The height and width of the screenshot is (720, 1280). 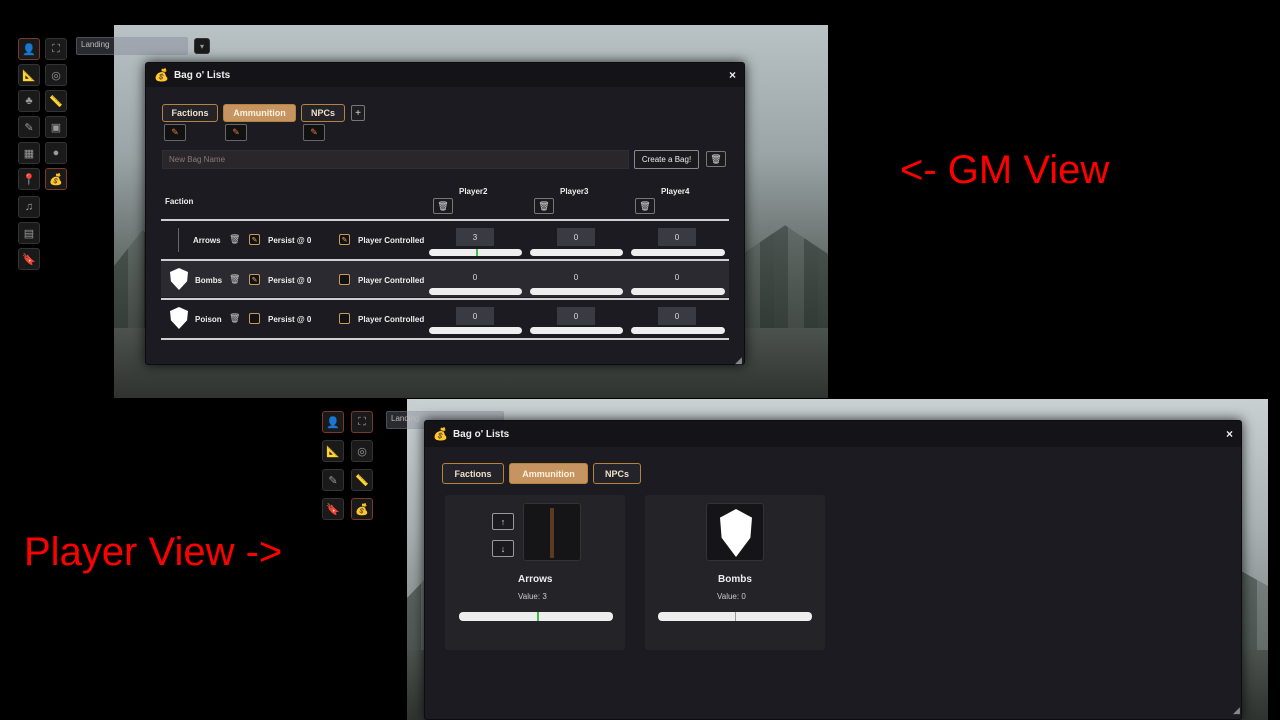 I want to click on delete-tab-trash-icon: 🗑, so click(x=716, y=159).